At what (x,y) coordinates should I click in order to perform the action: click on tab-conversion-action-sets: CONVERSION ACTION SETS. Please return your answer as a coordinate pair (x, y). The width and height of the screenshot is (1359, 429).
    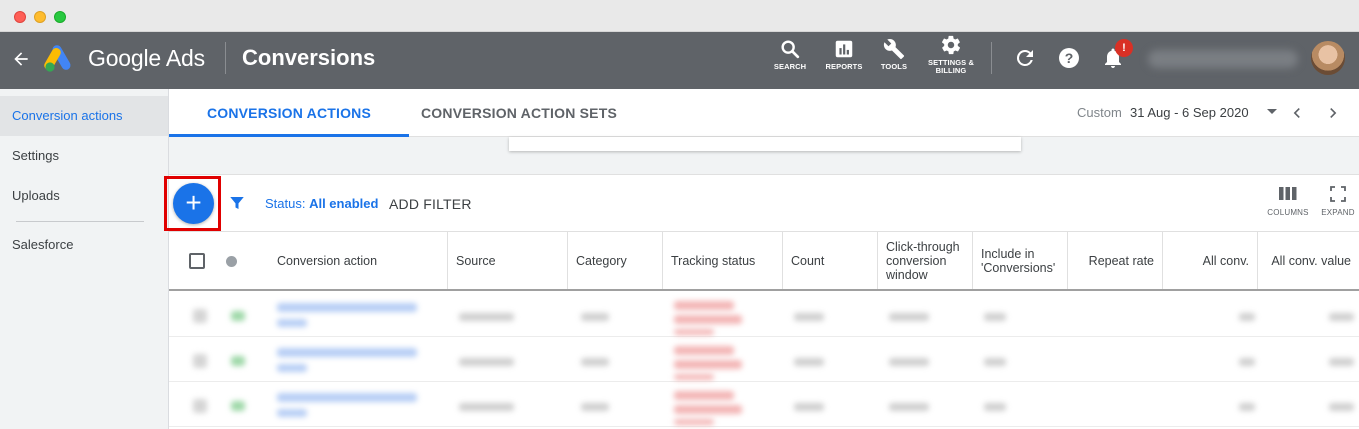
    Looking at the image, I should click on (519, 113).